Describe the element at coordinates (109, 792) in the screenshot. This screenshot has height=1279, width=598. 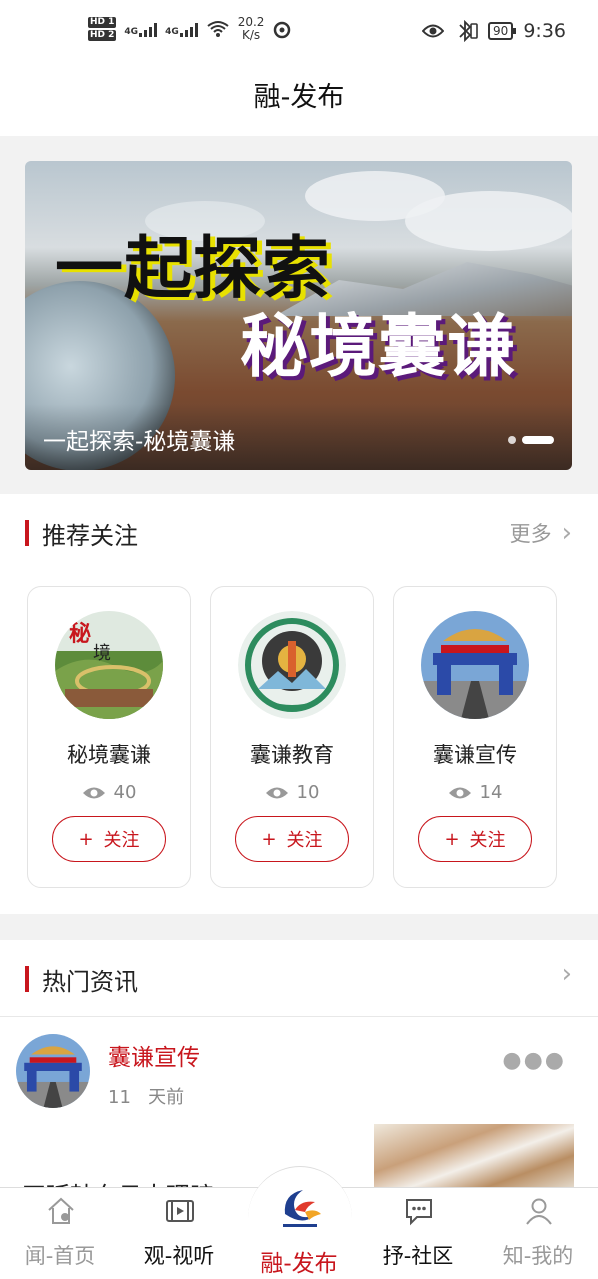
I see `account-views: 40` at that location.